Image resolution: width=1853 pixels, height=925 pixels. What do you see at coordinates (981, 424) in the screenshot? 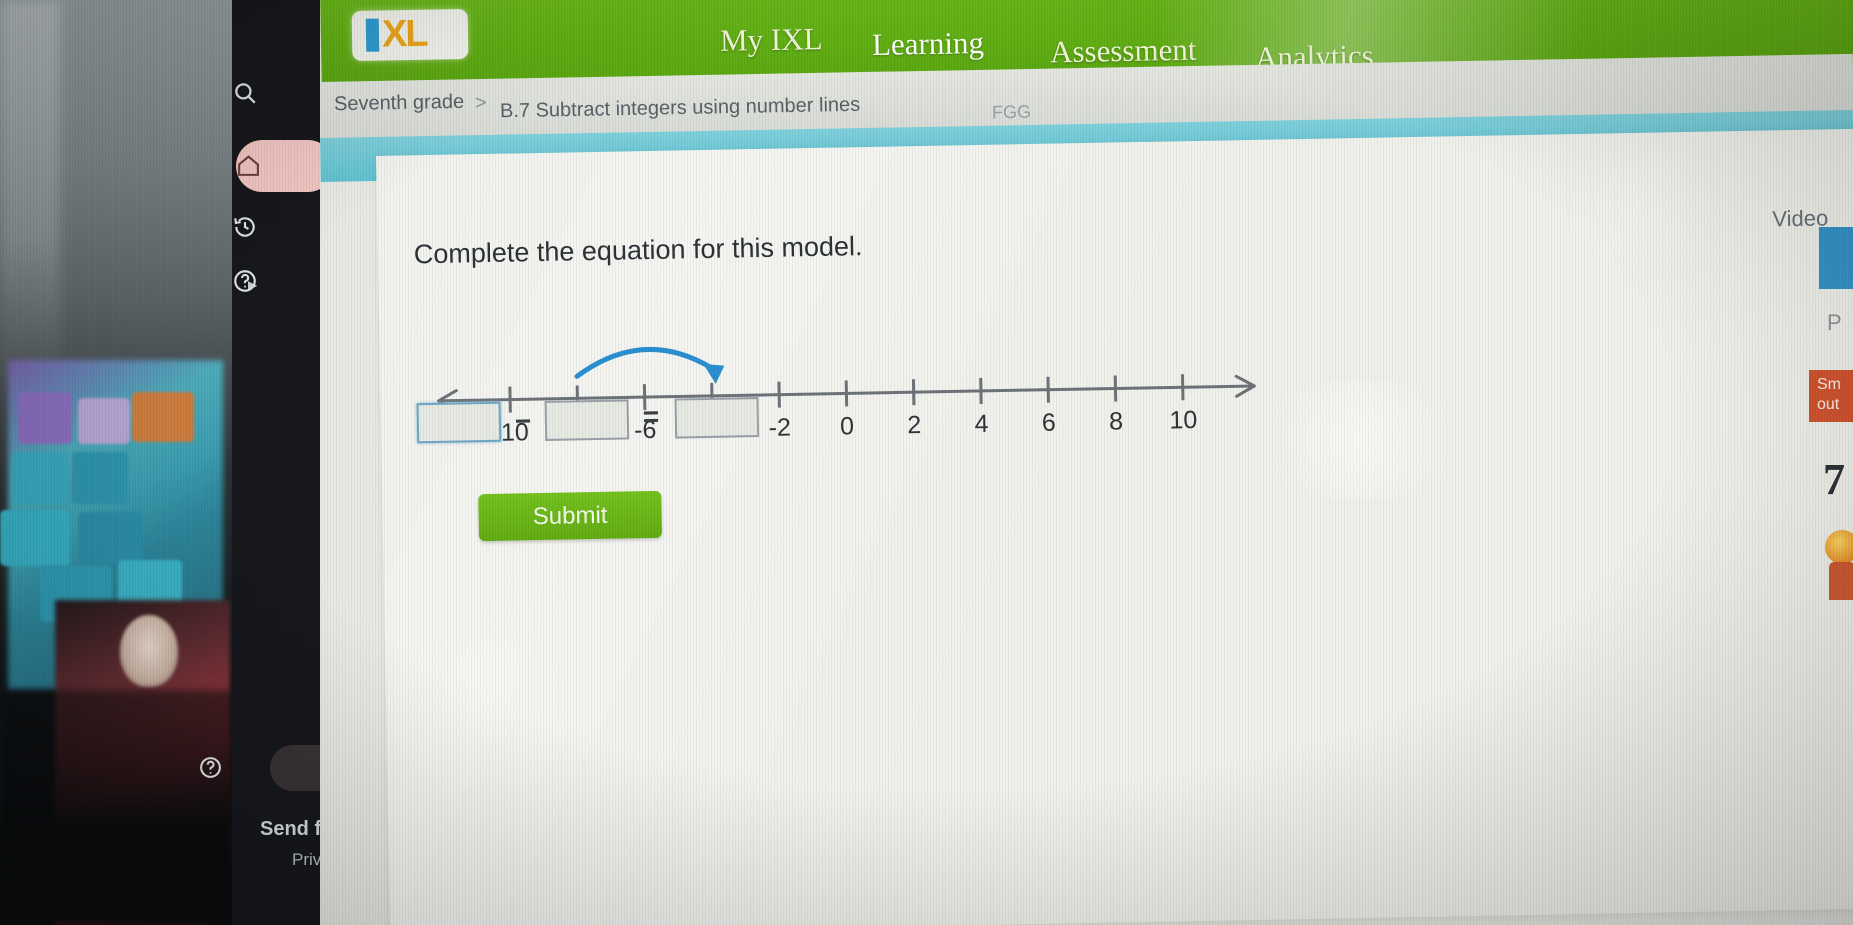
I see `number-line-tick-label: 4` at bounding box center [981, 424].